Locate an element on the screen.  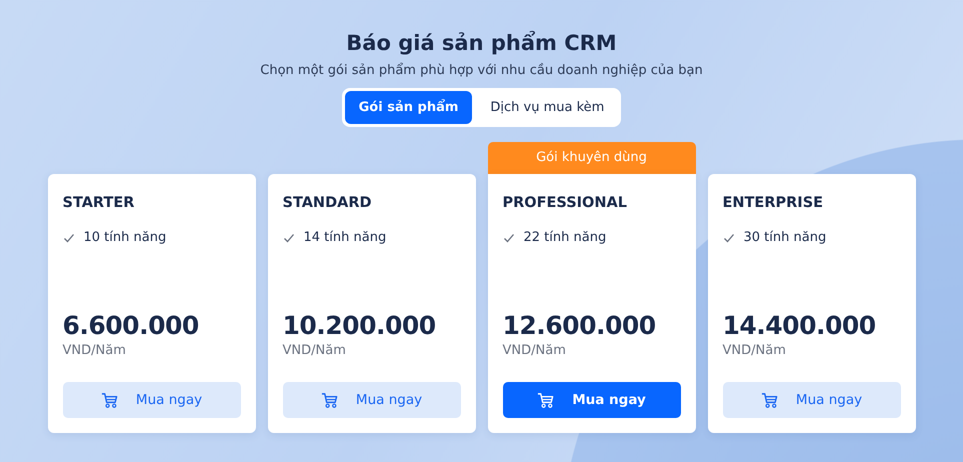
feature-count: 30 tính năng is located at coordinates (785, 237).